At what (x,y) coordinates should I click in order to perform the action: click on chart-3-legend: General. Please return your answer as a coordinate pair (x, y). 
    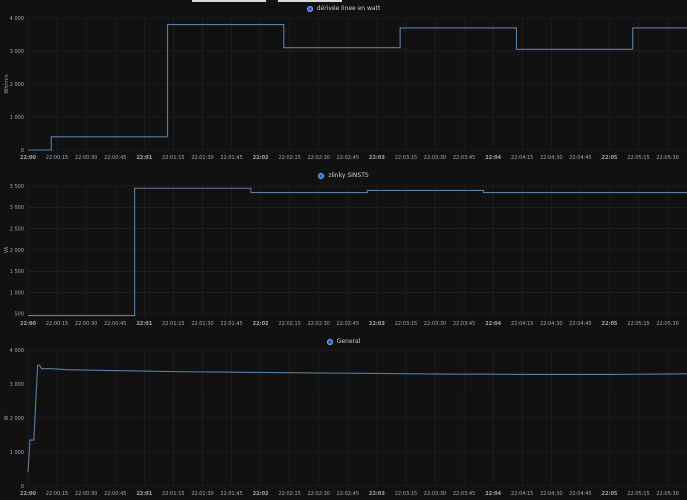
    Looking at the image, I should click on (343, 341).